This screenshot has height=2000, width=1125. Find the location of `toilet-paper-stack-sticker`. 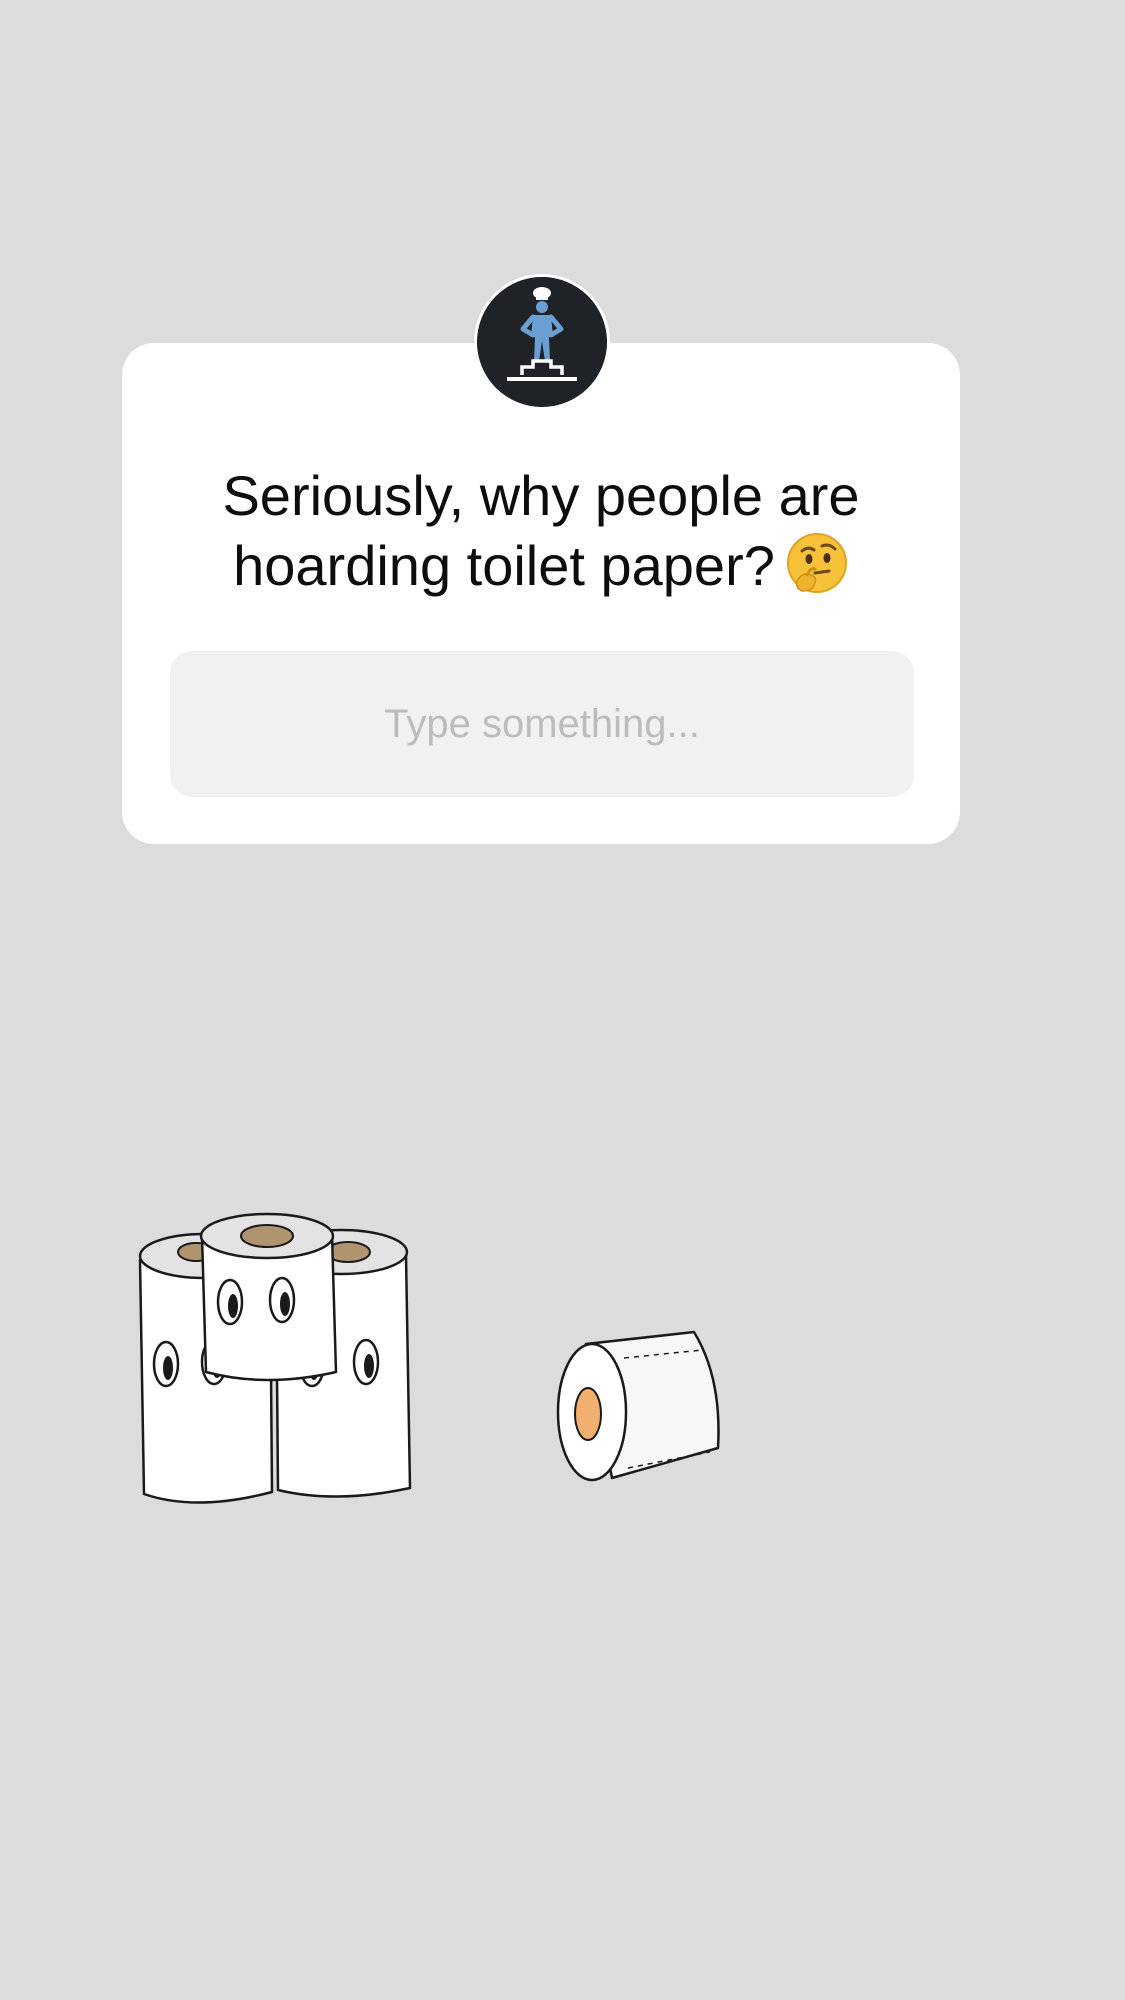

toilet-paper-stack-sticker is located at coordinates (276, 1363).